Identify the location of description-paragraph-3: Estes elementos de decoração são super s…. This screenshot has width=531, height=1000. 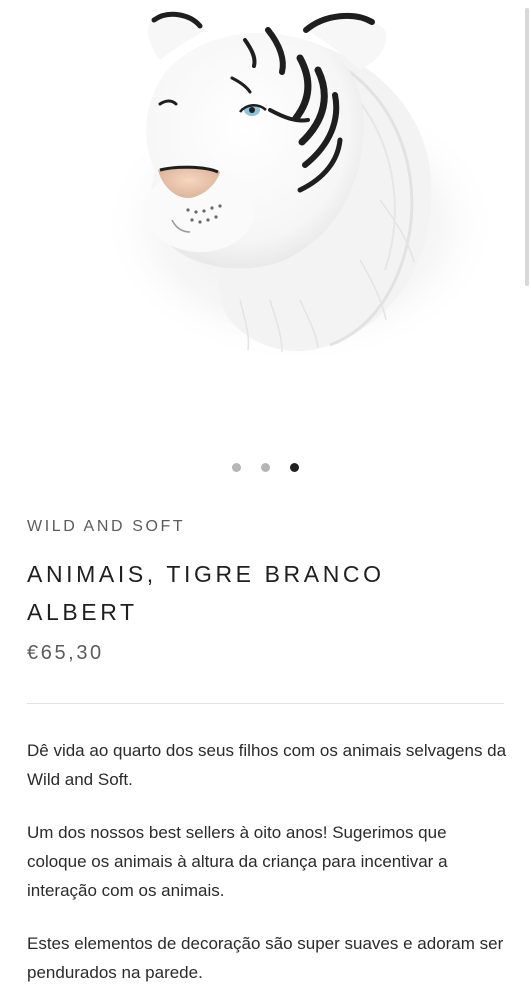
(265, 958).